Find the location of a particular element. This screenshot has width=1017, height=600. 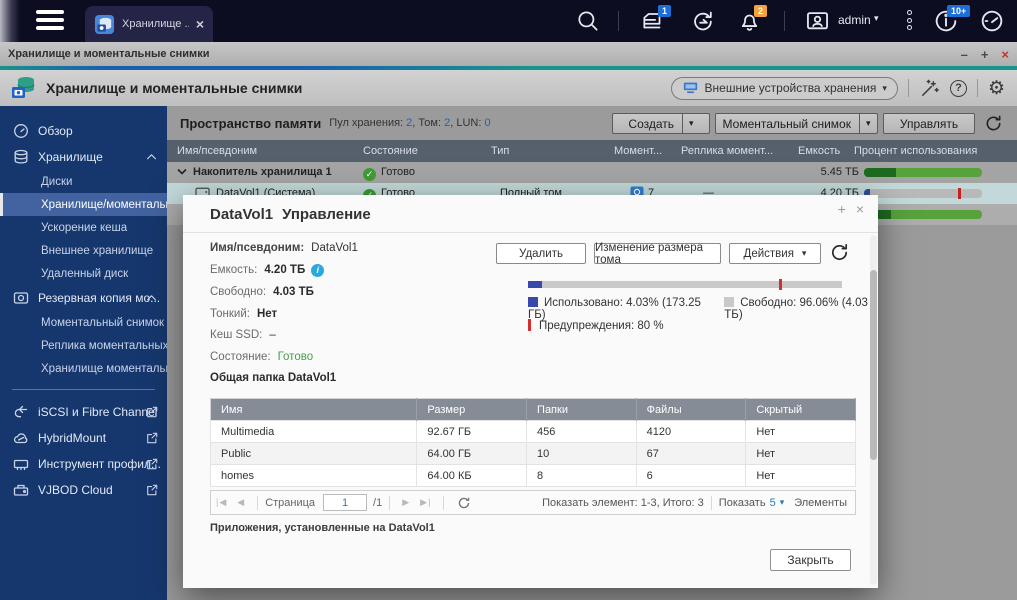

page-label: Страница is located at coordinates (290, 502).